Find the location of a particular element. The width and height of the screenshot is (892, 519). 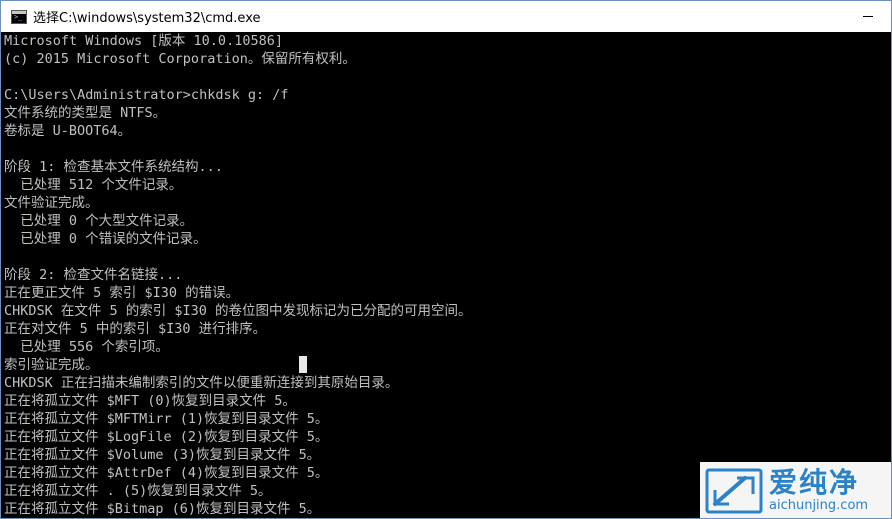

console-line: 正在将孤立文件 $LogFile (2)恢复到目录文件 5。 is located at coordinates (166, 437).